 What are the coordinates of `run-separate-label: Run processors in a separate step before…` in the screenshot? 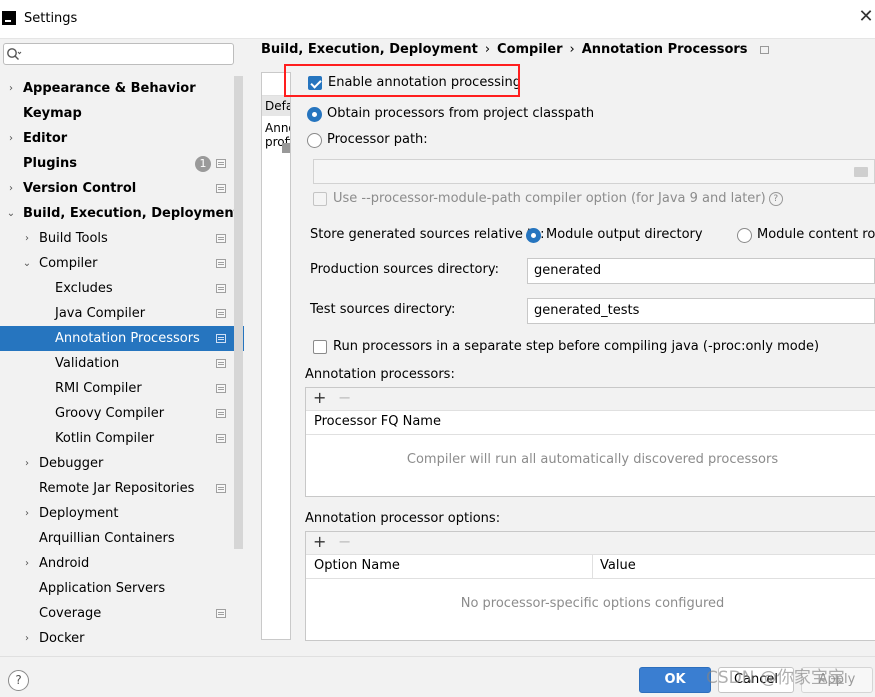 It's located at (576, 346).